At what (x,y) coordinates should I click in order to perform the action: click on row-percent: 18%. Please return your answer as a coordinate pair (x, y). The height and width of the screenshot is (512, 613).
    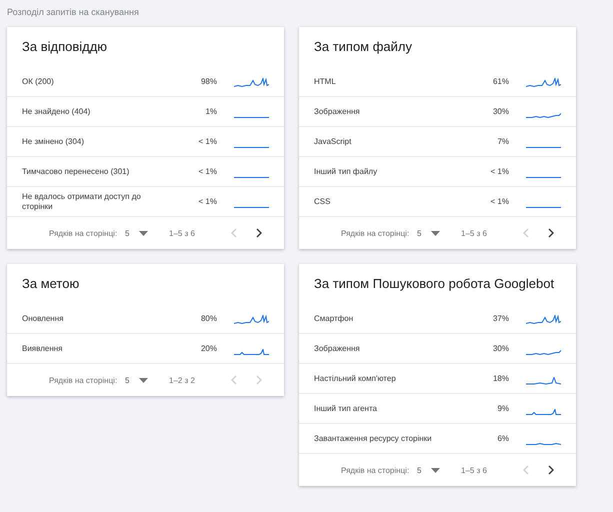
    Looking at the image, I should click on (500, 378).